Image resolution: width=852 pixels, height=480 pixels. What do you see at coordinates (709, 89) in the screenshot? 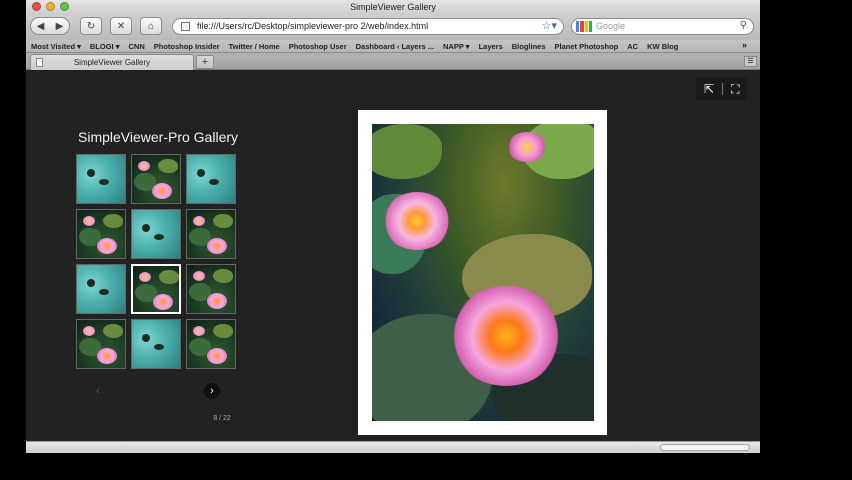
I see `share-icon: ⇱` at bounding box center [709, 89].